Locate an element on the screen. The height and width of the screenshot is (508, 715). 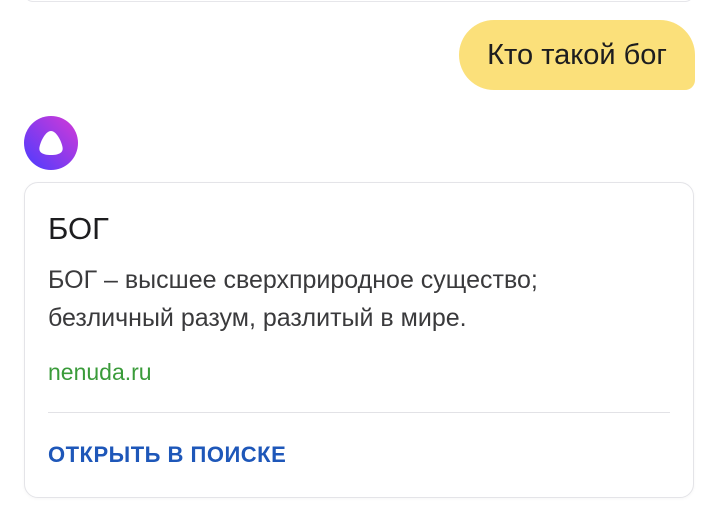
user-message-text: Кто такой бог is located at coordinates (577, 54).